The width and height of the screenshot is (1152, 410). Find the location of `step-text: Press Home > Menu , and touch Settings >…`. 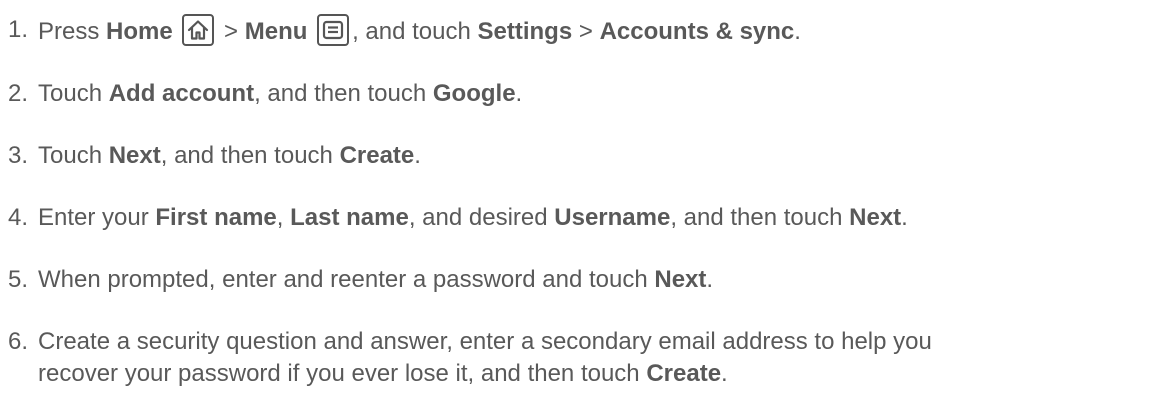

step-text: Press Home > Menu , and touch Settings >… is located at coordinates (419, 31).